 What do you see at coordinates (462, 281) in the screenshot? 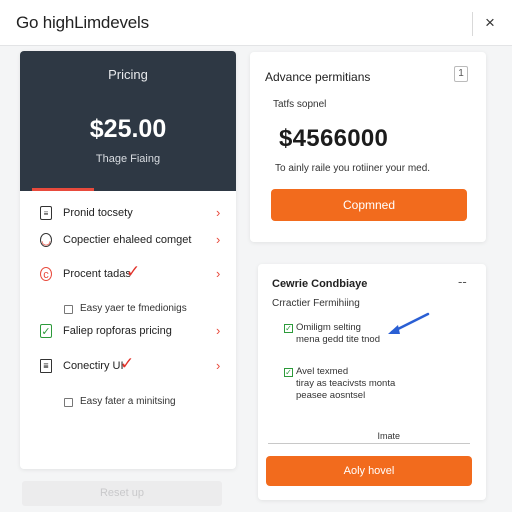
I see `collapse-icon: --` at bounding box center [462, 281].